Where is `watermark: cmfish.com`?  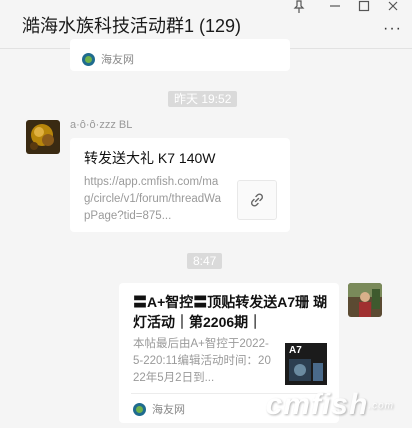 watermark: cmfish.com is located at coordinates (329, 404).